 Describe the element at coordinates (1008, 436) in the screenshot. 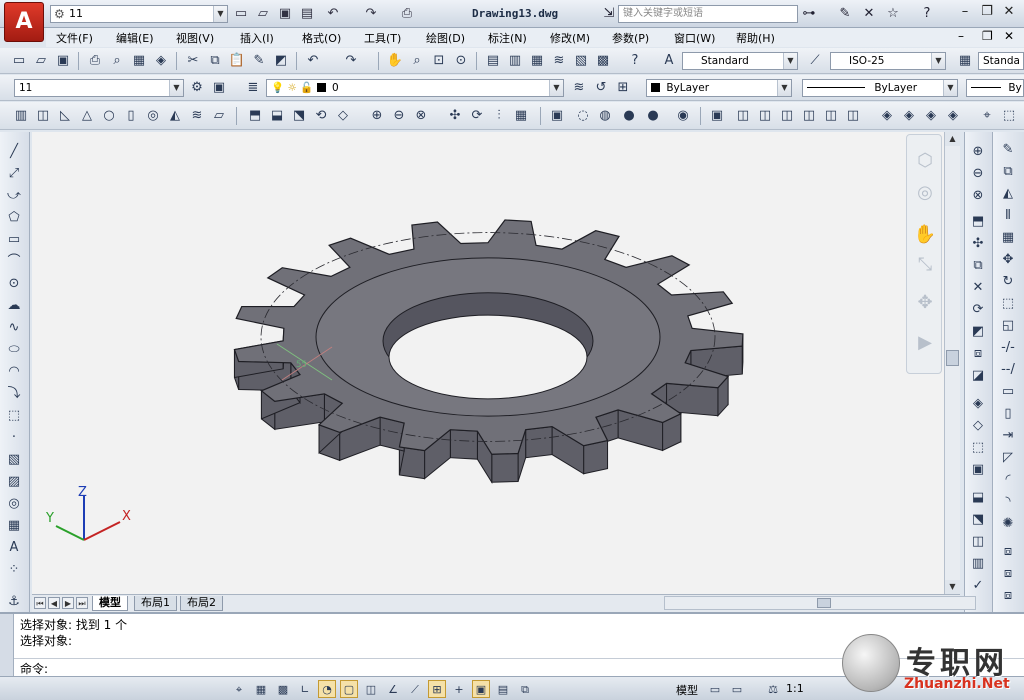

I see `join-icon: ⇥` at that location.